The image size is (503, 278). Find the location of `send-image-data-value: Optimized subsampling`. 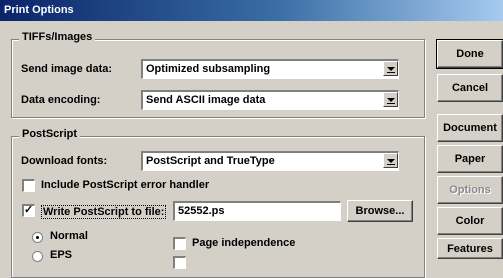

send-image-data-value: Optimized subsampling is located at coordinates (208, 69).